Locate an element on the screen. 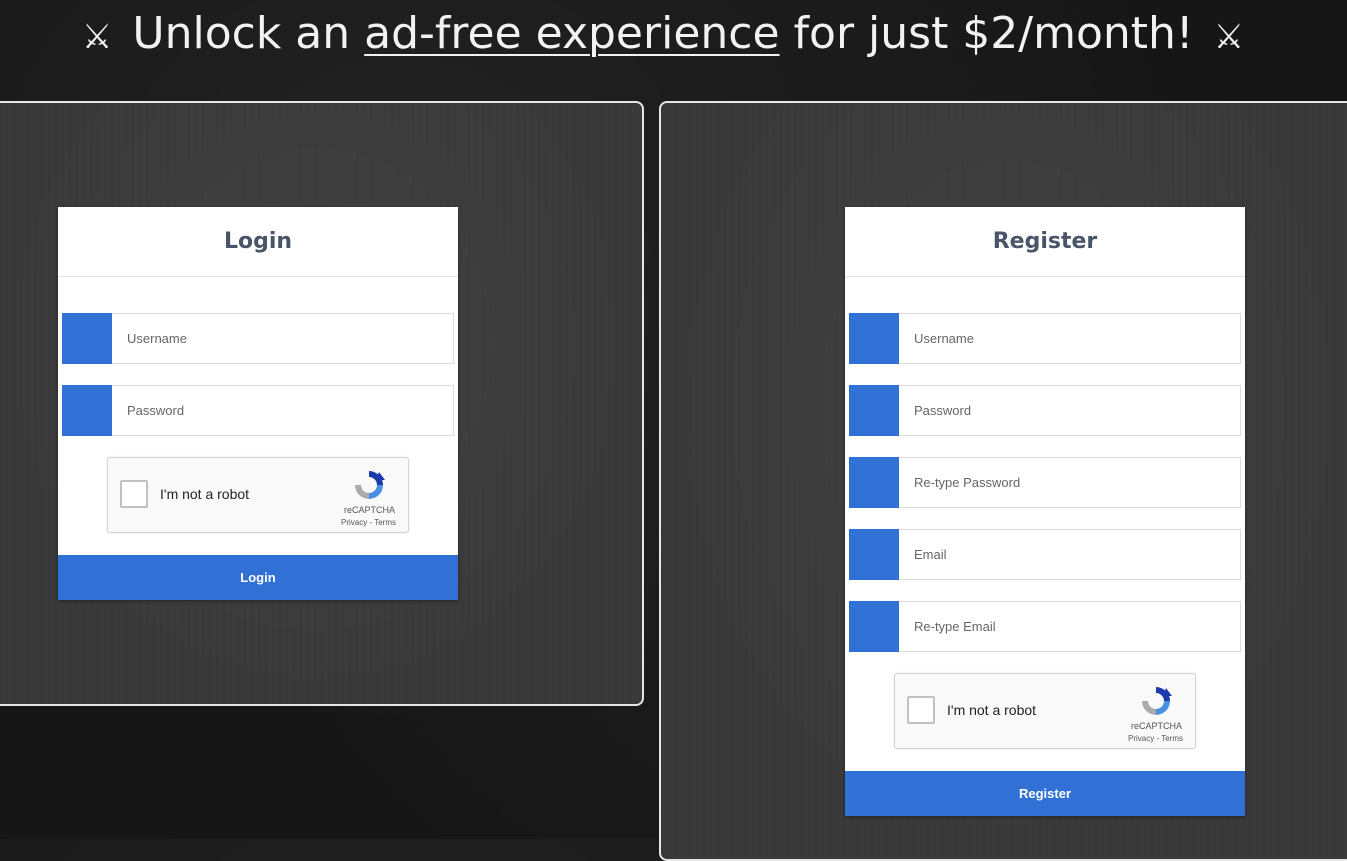 The image size is (1347, 861). email-input is located at coordinates (1070, 554).